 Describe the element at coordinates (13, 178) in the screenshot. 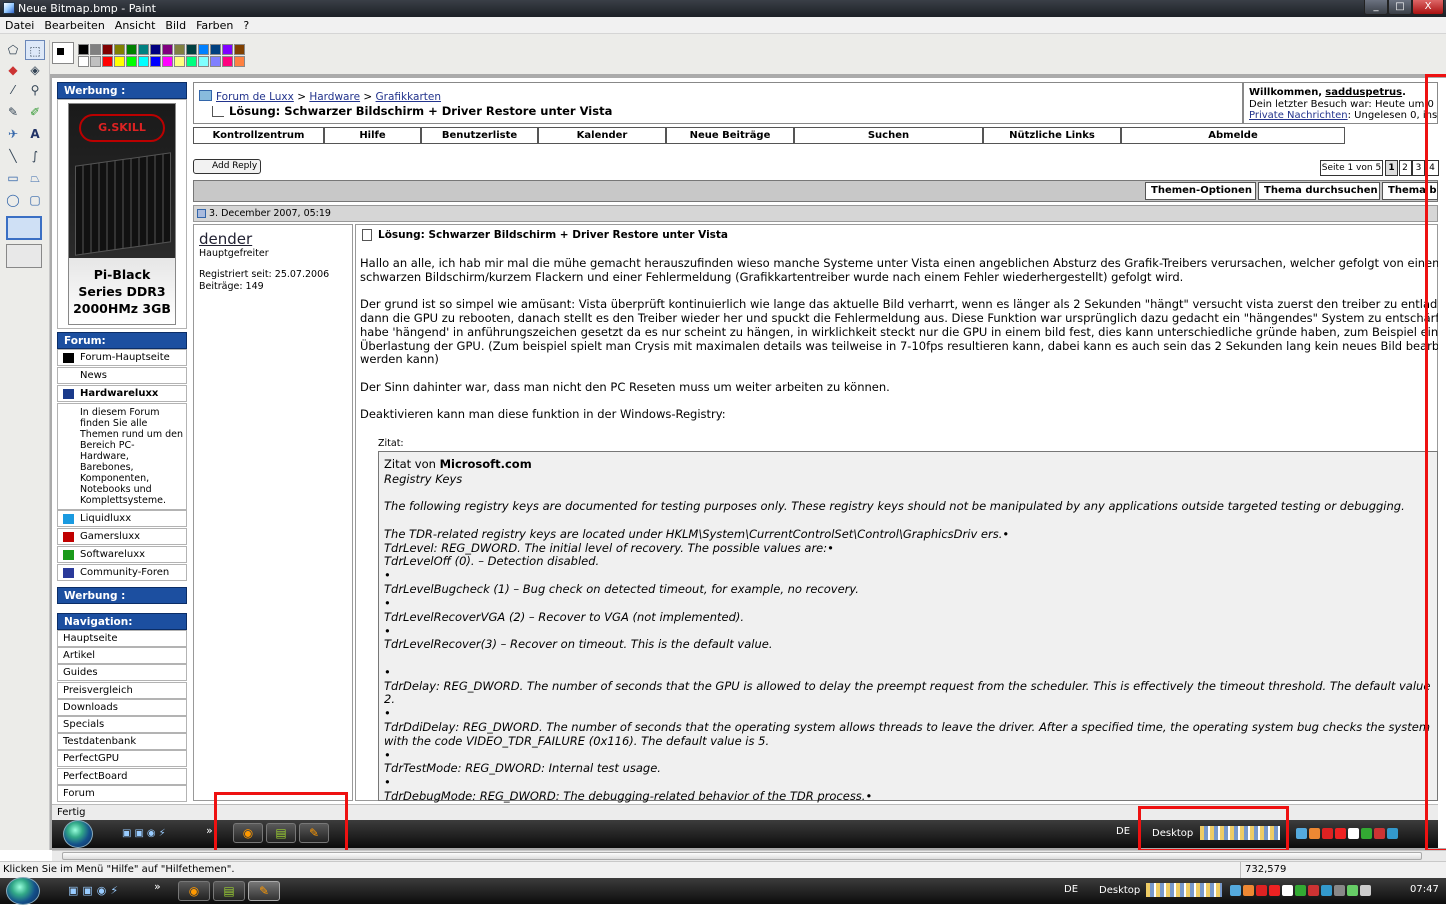

I see `rectangle-icon: ▭` at that location.